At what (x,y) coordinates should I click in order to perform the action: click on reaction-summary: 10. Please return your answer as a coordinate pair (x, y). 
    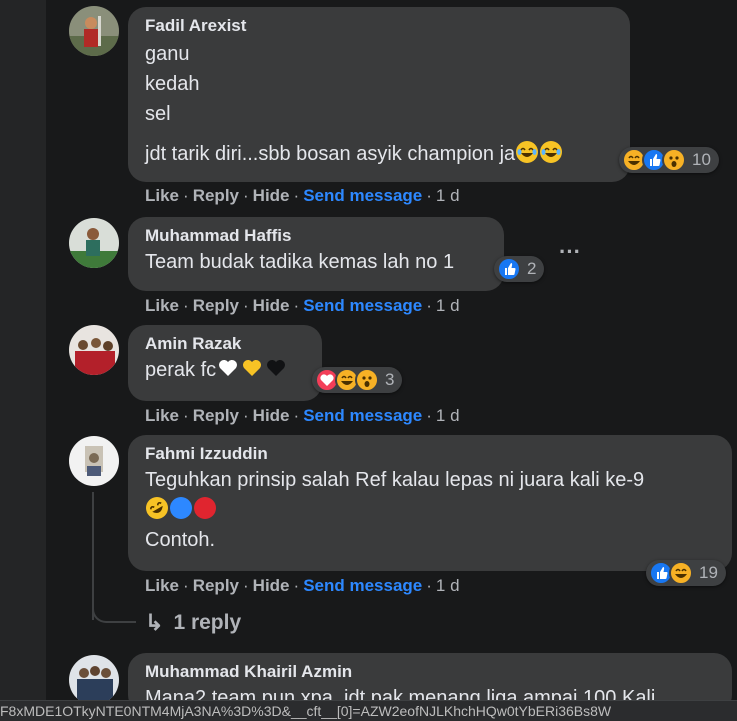
    Looking at the image, I should click on (669, 160).